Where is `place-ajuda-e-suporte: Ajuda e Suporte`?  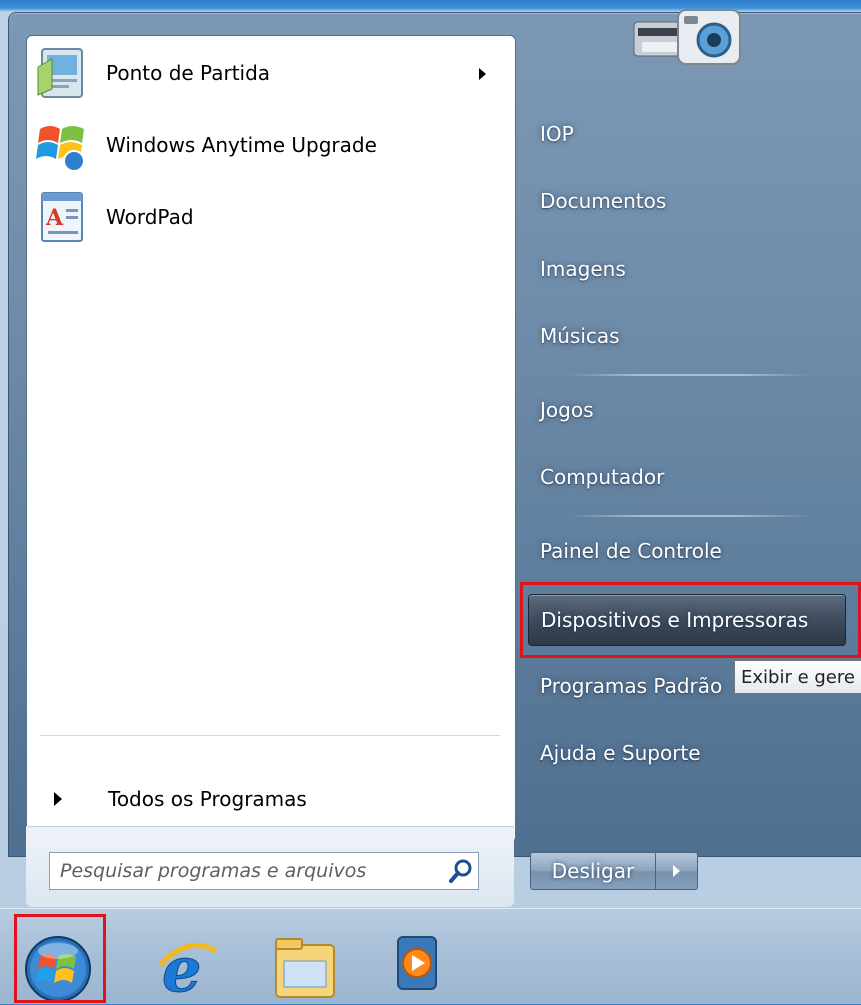 place-ajuda-e-suporte: Ajuda e Suporte is located at coordinates (688, 753).